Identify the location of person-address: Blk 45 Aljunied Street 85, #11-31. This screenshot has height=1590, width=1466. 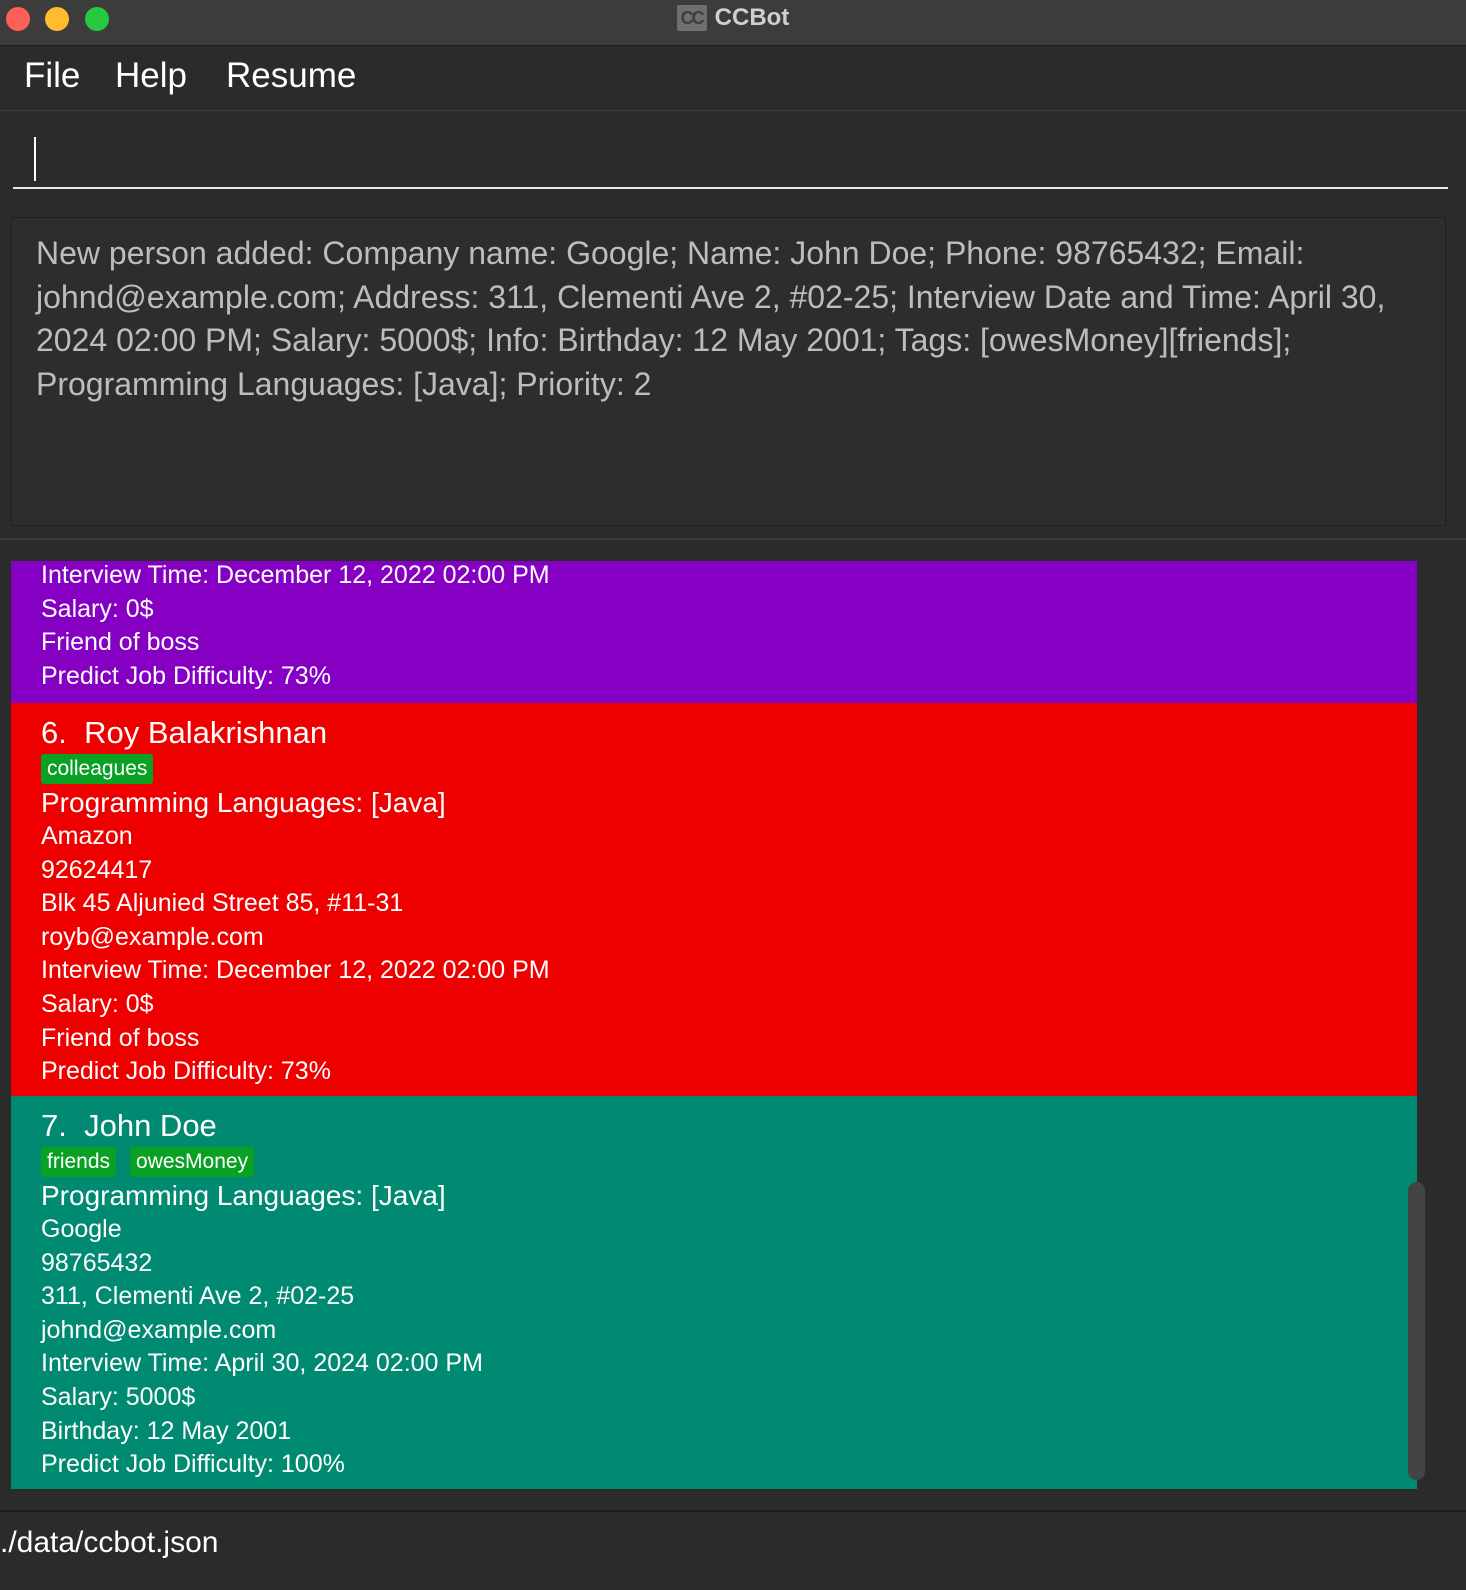
(222, 903).